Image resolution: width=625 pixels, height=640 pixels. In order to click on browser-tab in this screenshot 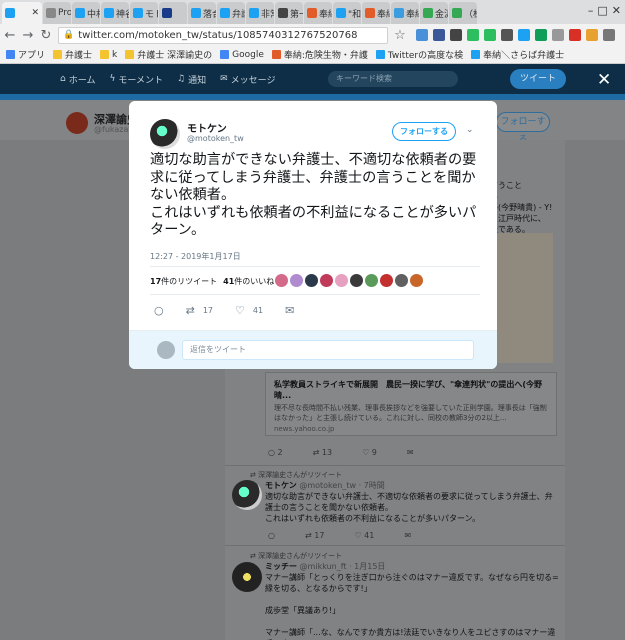, I will do `click(173, 13)`.